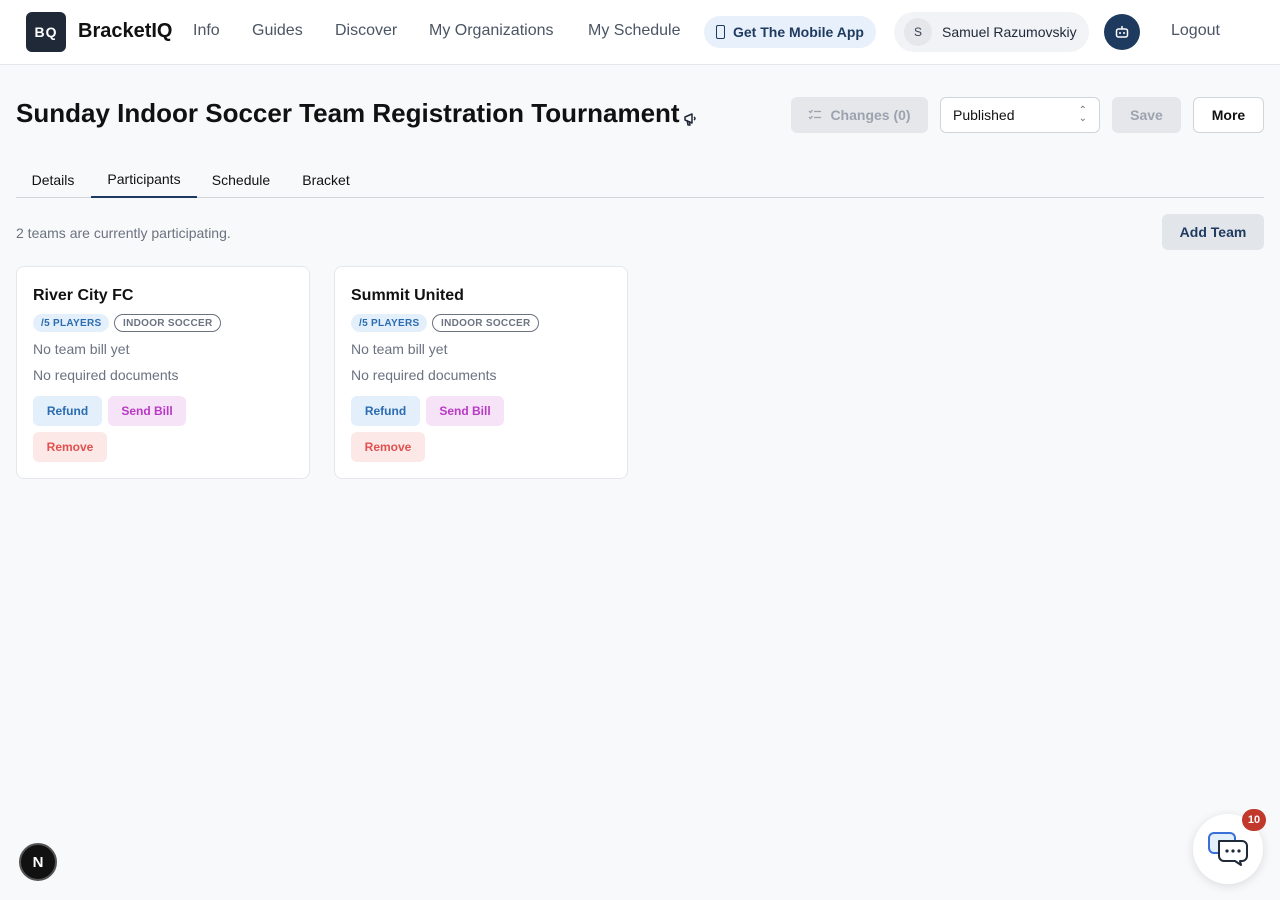 The height and width of the screenshot is (900, 1280). What do you see at coordinates (326, 180) in the screenshot?
I see `tab-bracket: Bracket` at bounding box center [326, 180].